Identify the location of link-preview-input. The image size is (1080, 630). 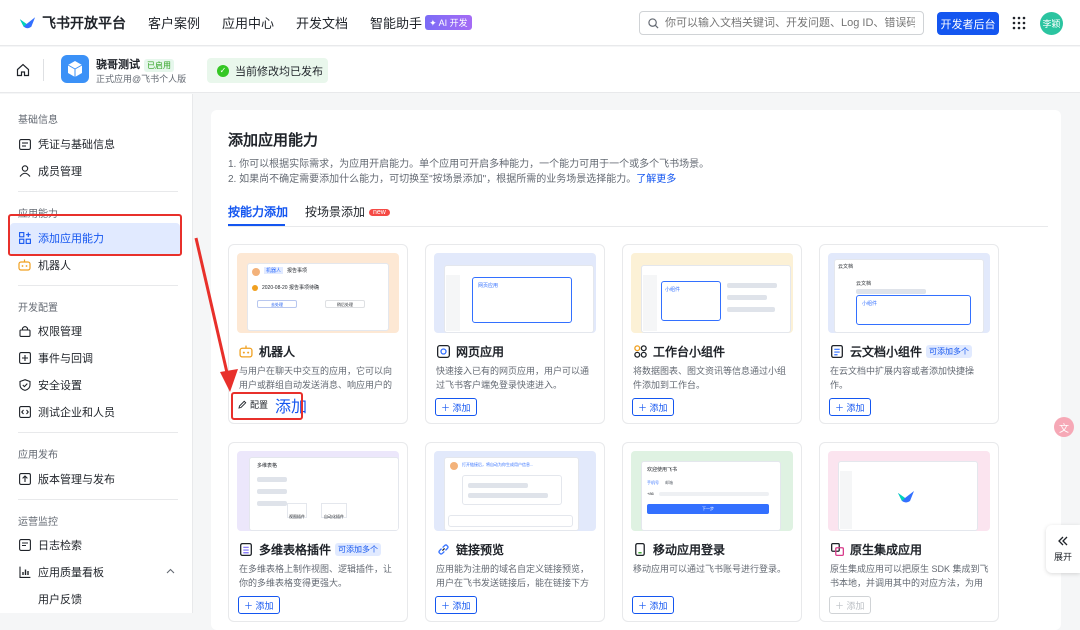
(510, 521).